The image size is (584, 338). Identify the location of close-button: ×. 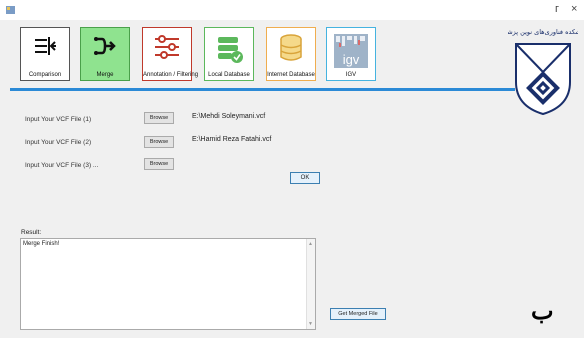
(574, 9).